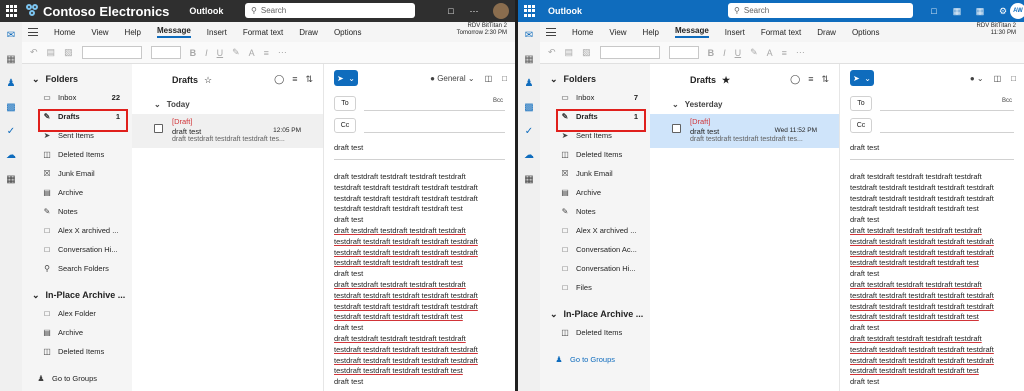 This screenshot has width=1024, height=391. Describe the element at coordinates (208, 80) in the screenshot. I see `favorite-star-icon: ☆` at that location.